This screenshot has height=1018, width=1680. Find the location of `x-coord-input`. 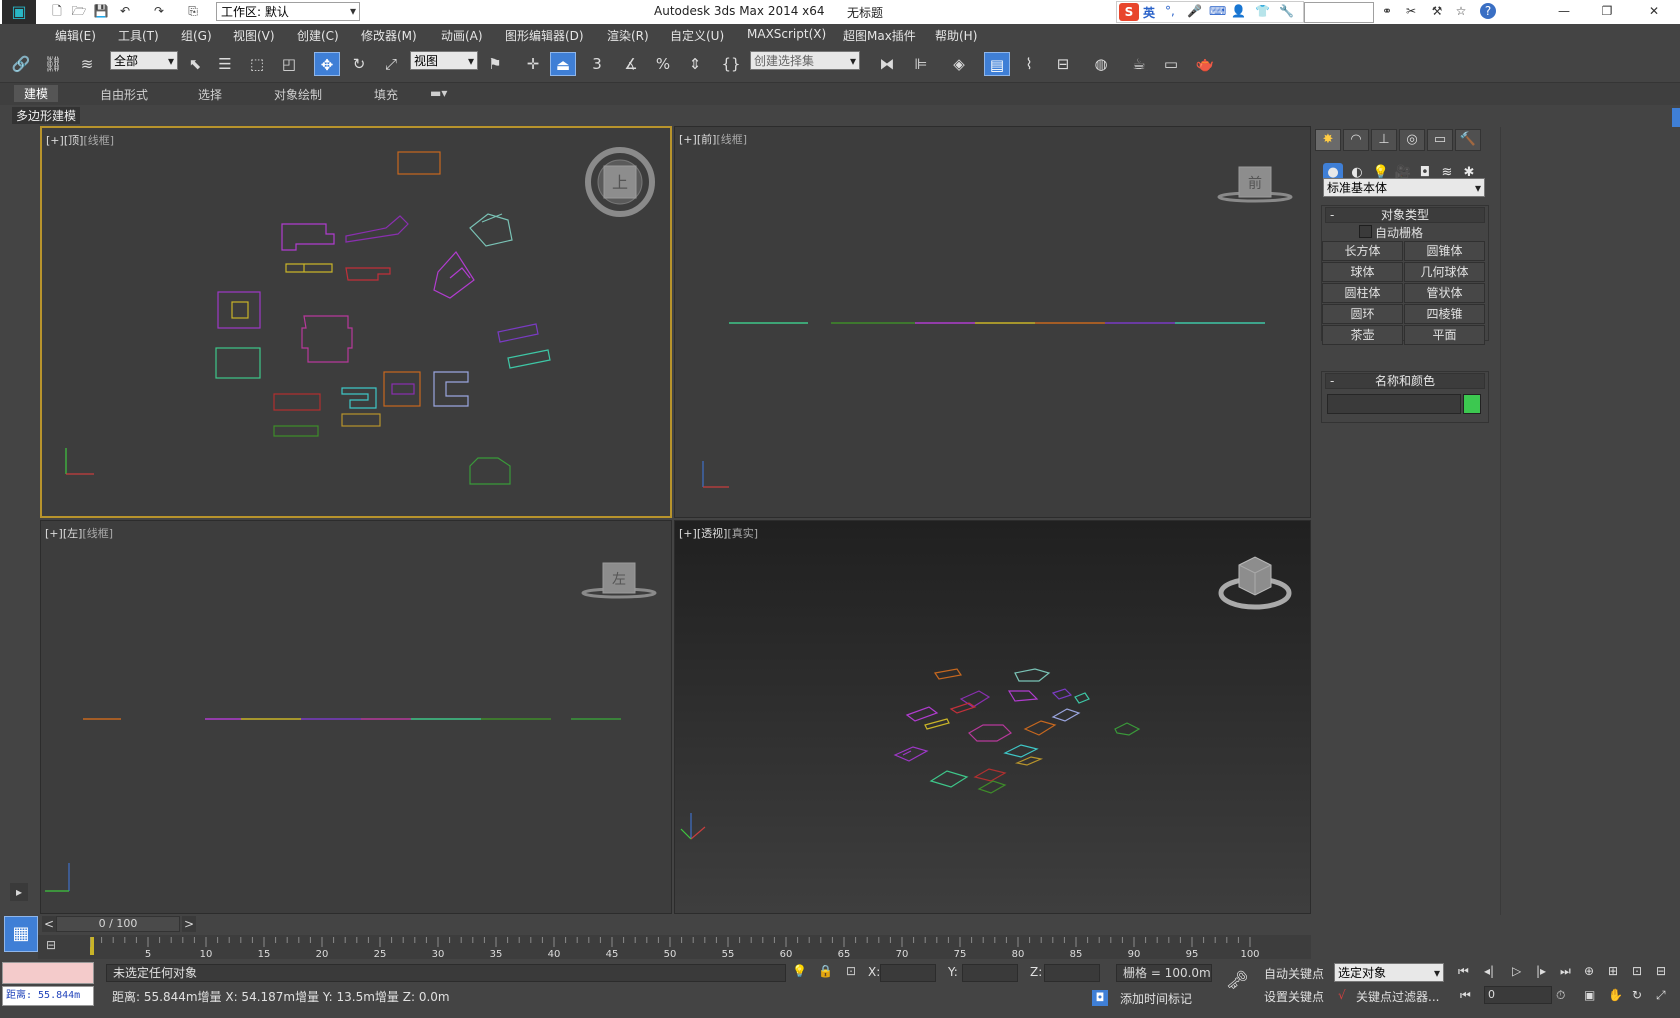

x-coord-input is located at coordinates (908, 973).